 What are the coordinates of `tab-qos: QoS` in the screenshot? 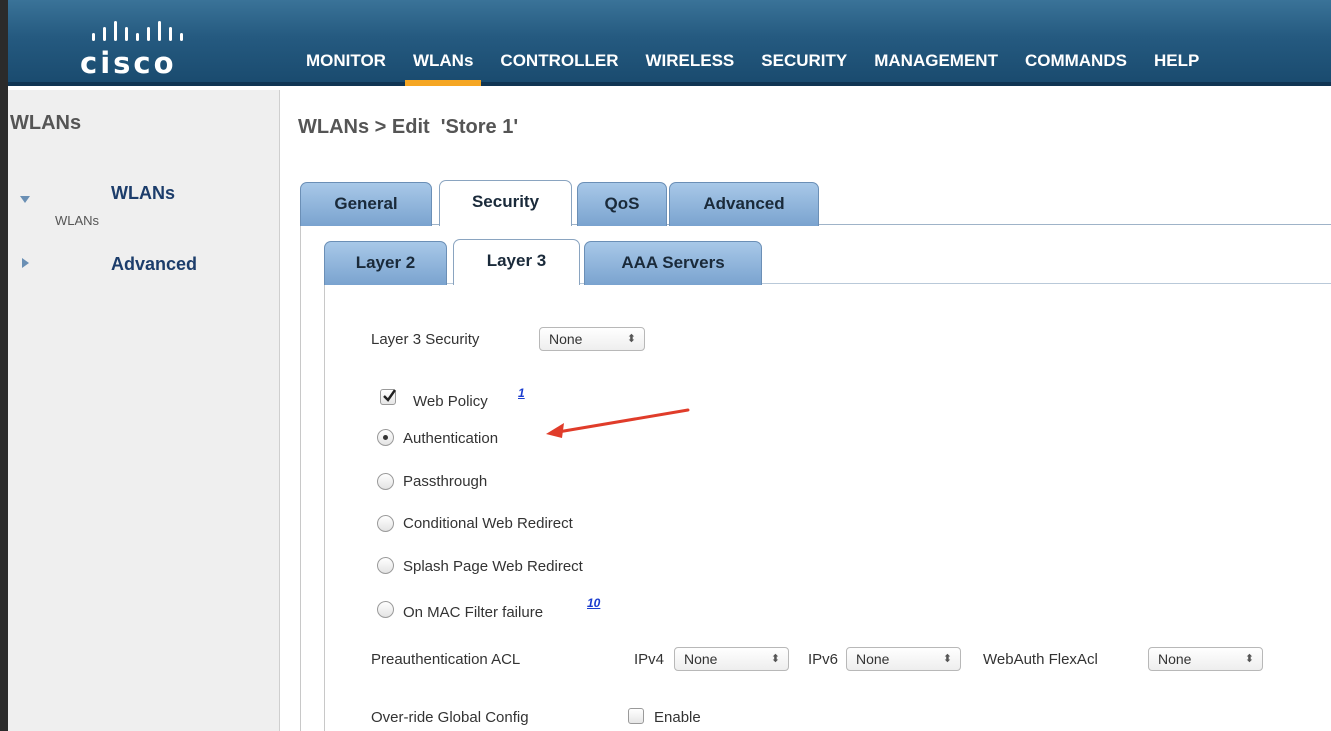 It's located at (622, 204).